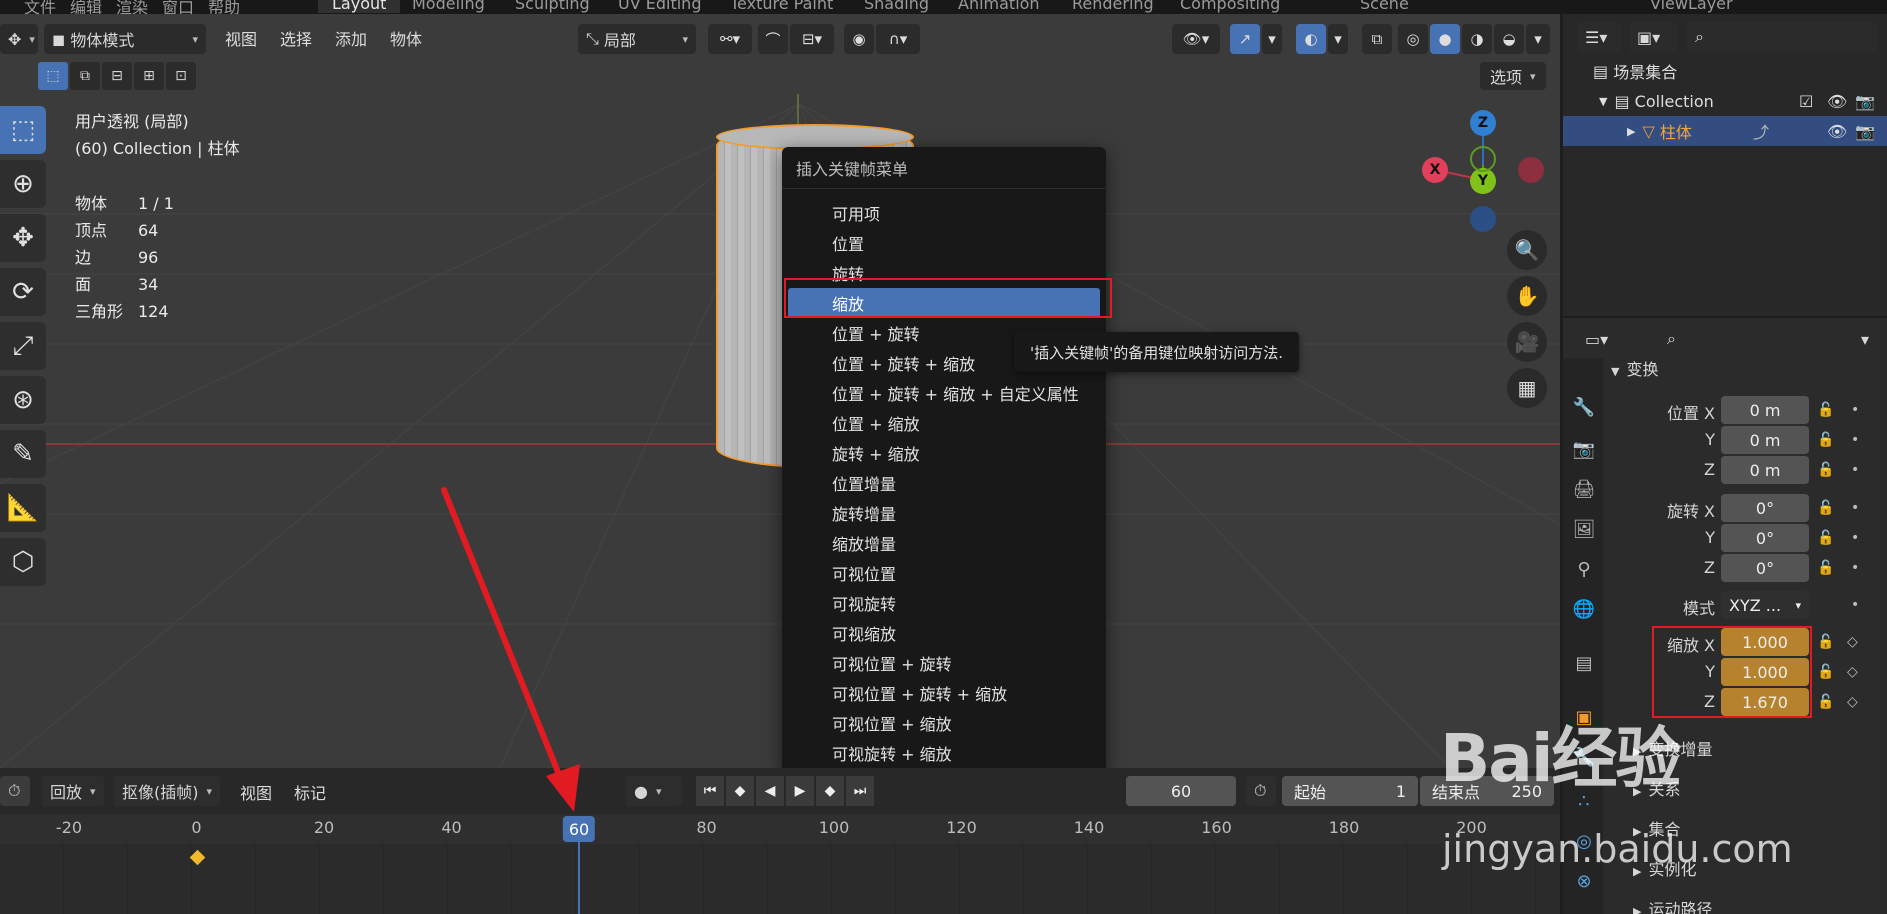  What do you see at coordinates (1725, 71) in the screenshot?
I see `outliner-scene-collection: ▤ 场景集合` at bounding box center [1725, 71].